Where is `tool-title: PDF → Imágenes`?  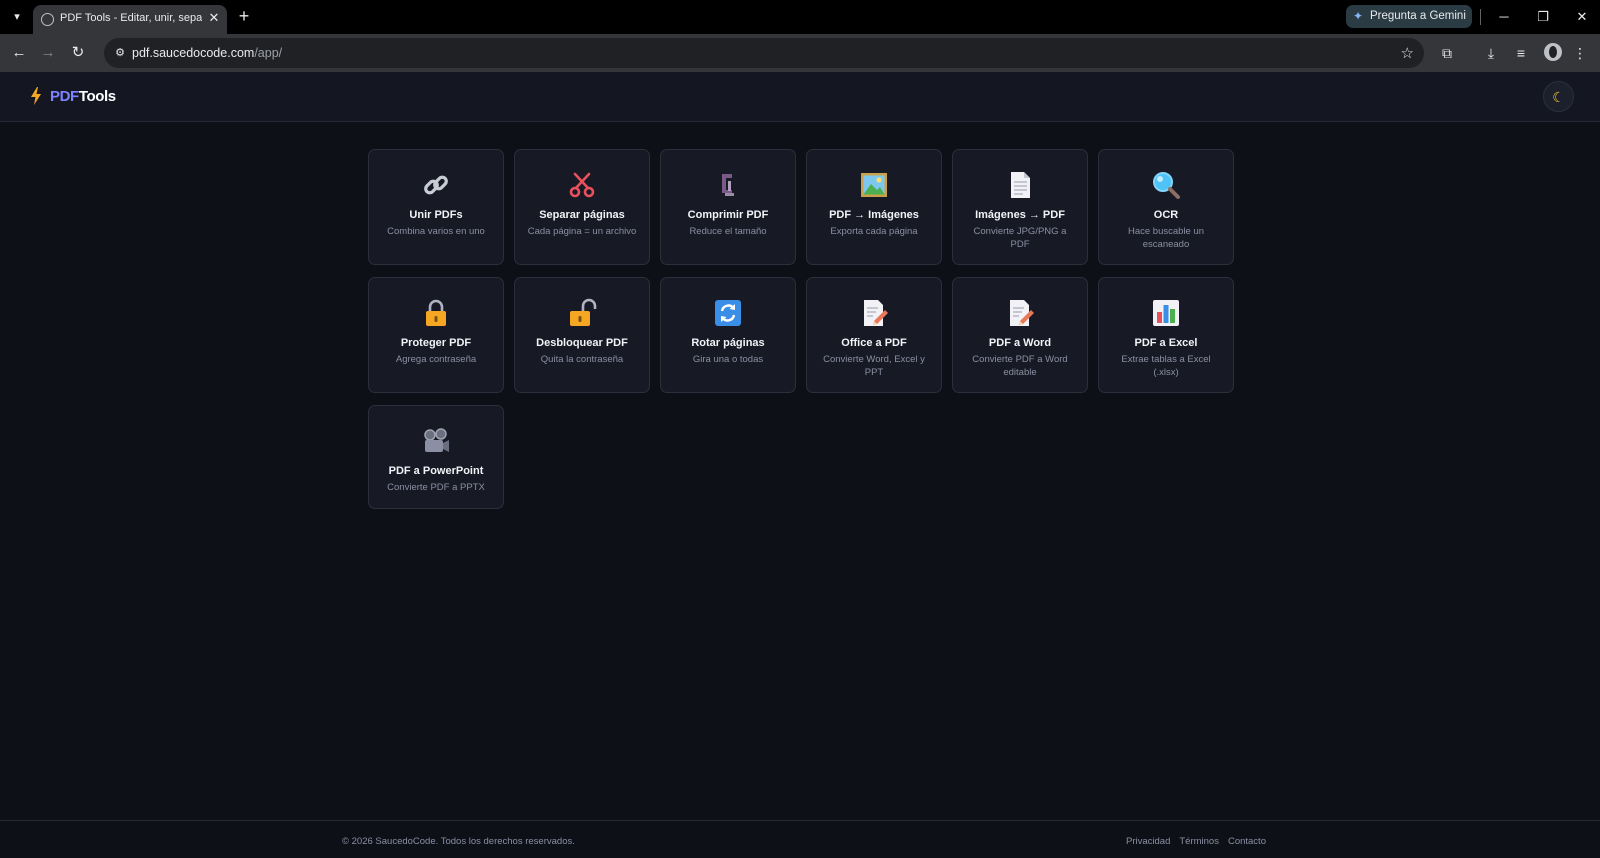 tool-title: PDF → Imágenes is located at coordinates (874, 215).